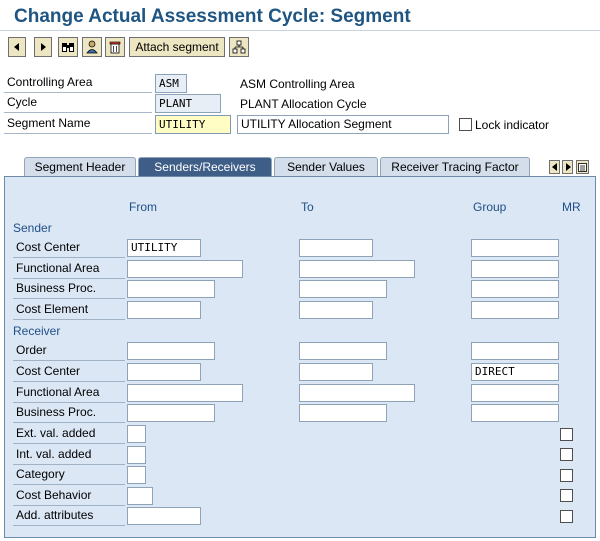  Describe the element at coordinates (515, 351) in the screenshot. I see `receiver-order-group` at that location.